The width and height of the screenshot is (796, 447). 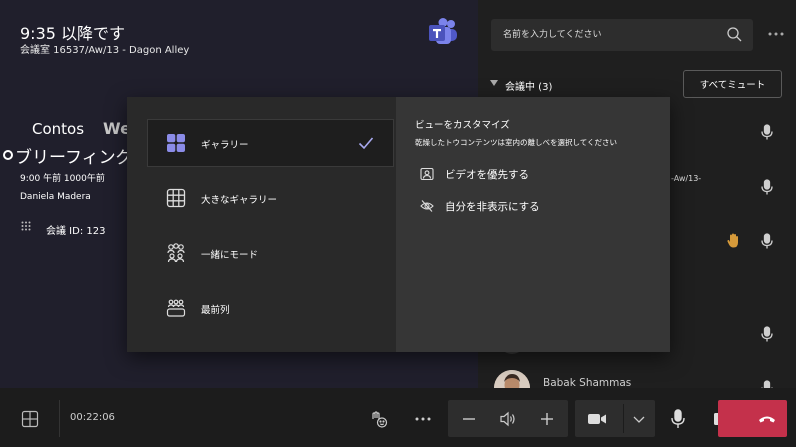 I want to click on video-priority-icon, so click(x=427, y=174).